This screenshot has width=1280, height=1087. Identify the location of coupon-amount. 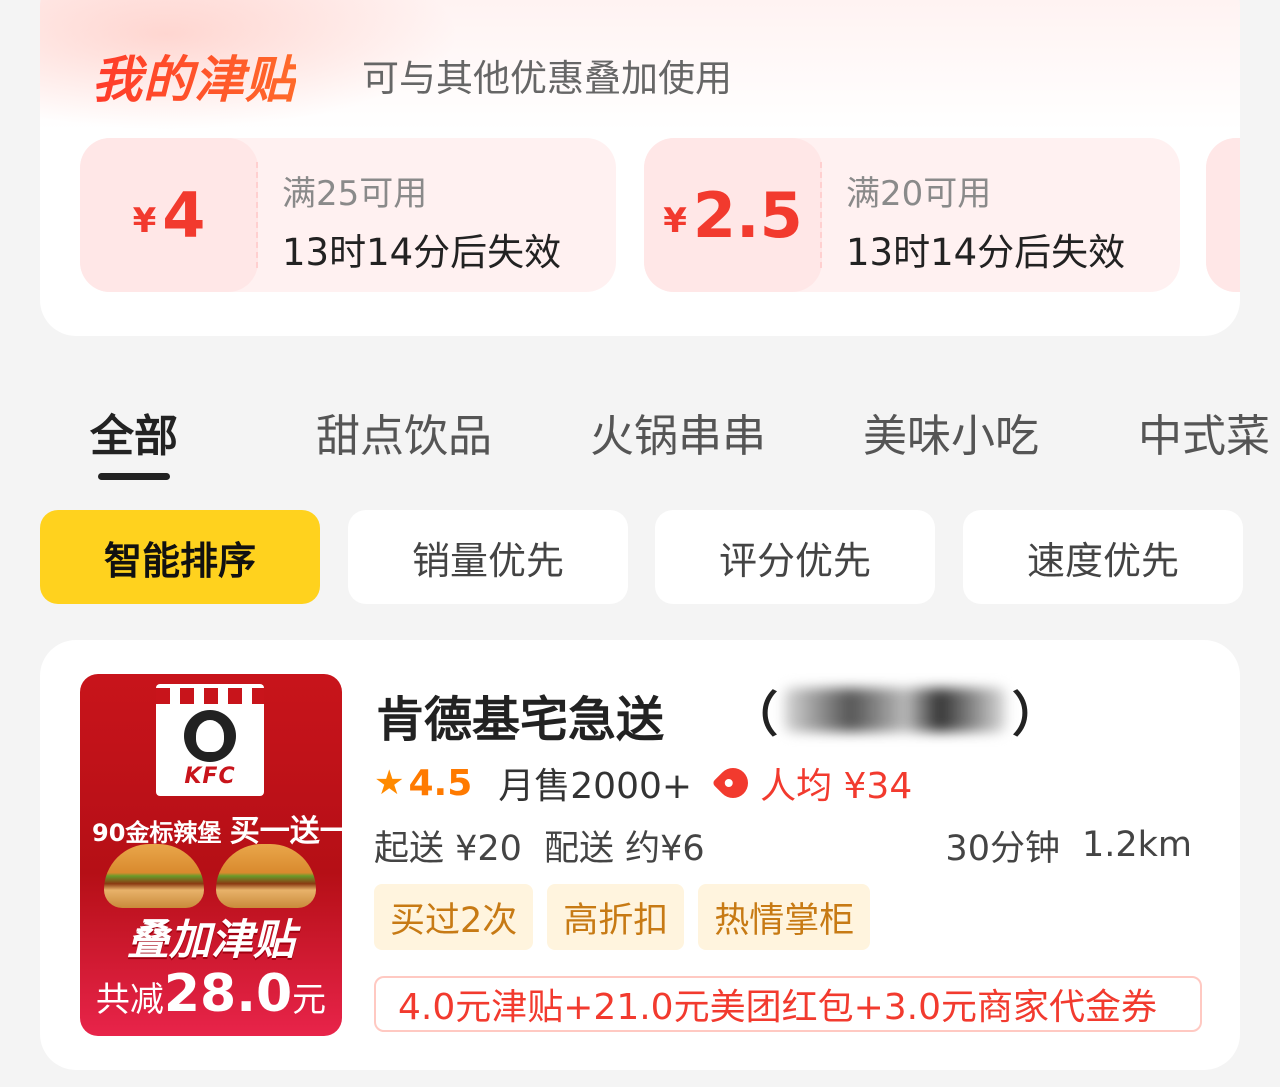
(1223, 215).